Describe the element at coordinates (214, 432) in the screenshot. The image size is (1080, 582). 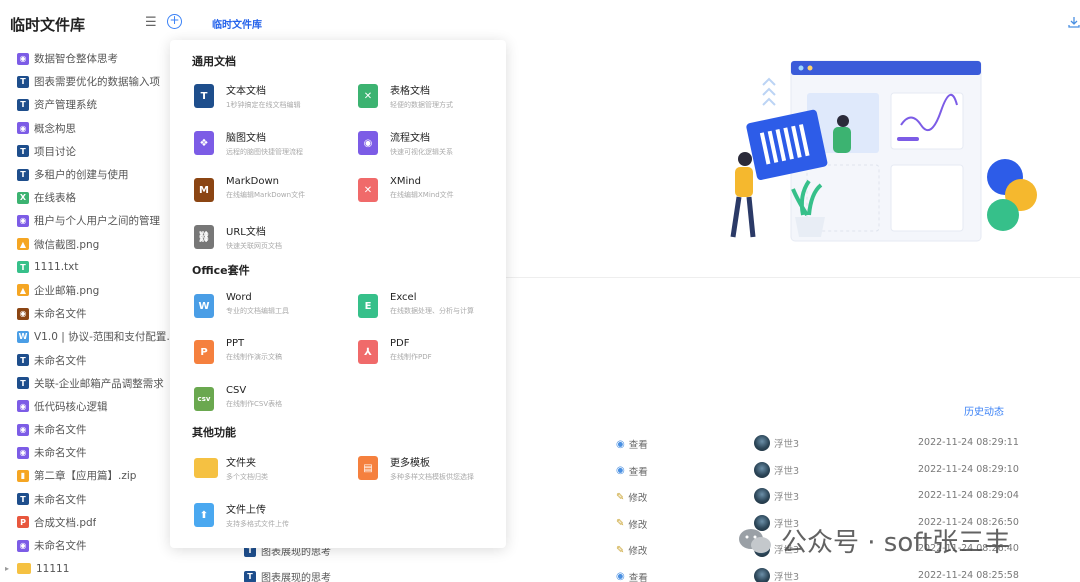
I see `section-other: 其他功能` at that location.